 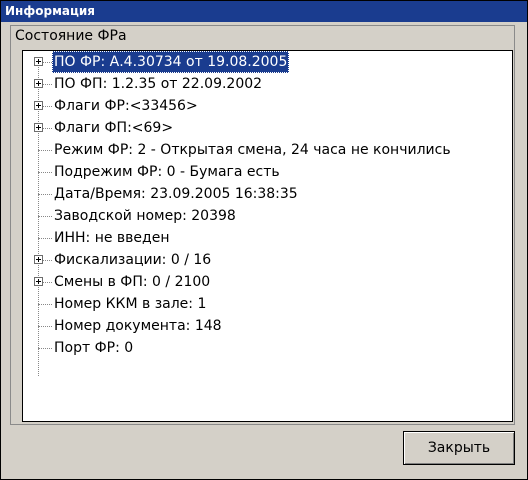 I want to click on tree-item-shifts: Смены в ФП: 0 / 2100, so click(x=267, y=282).